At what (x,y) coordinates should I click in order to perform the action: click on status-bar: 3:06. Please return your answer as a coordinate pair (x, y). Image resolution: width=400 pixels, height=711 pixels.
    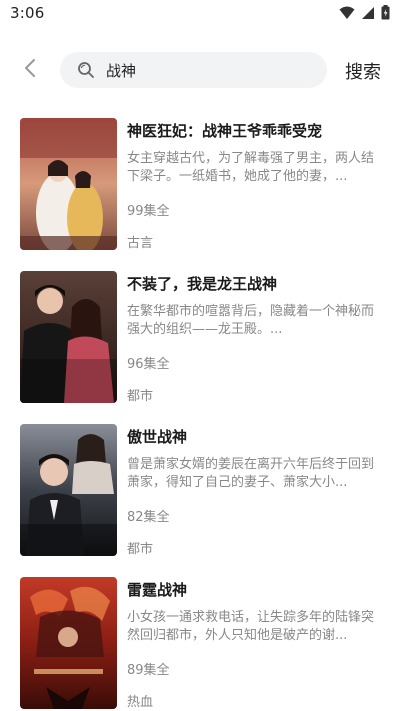
    Looking at the image, I should click on (200, 14).